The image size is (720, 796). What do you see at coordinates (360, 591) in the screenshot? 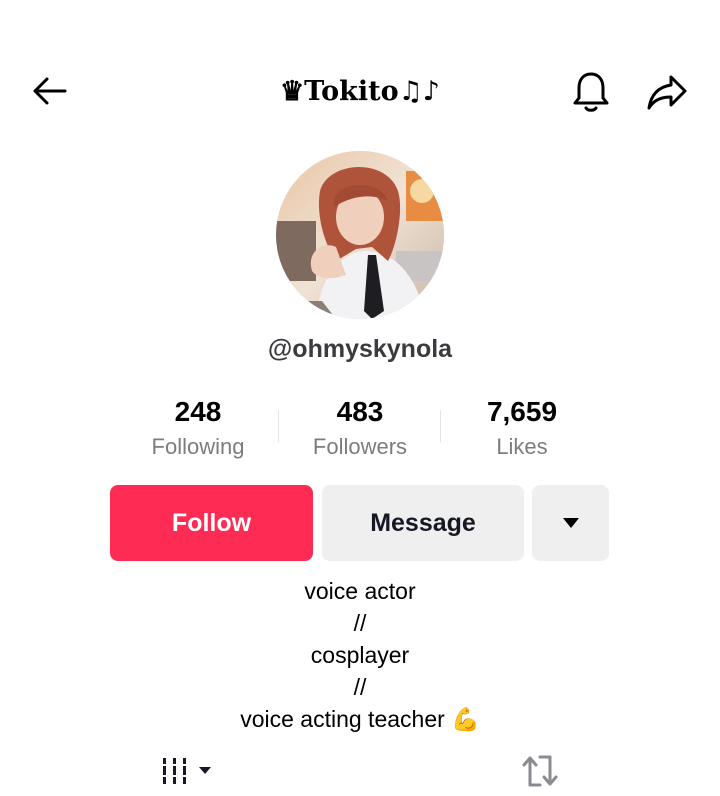
I see `bio-line: voice actor` at bounding box center [360, 591].